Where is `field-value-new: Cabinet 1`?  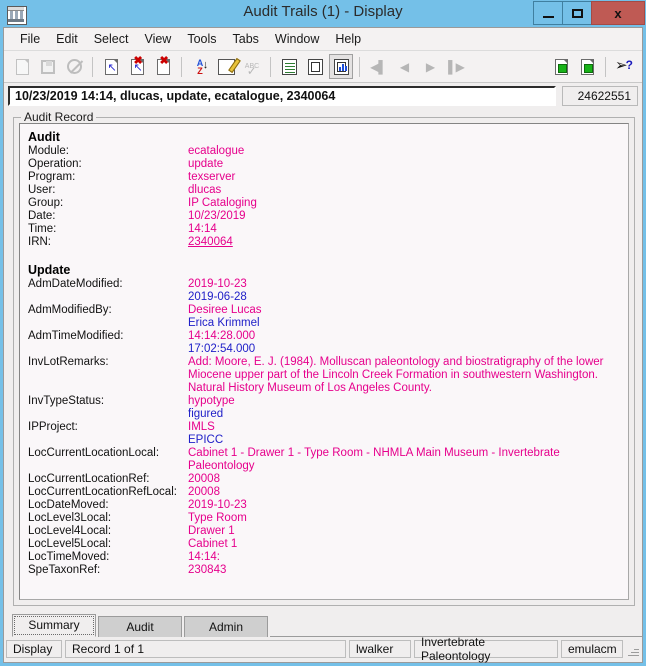 field-value-new: Cabinet 1 is located at coordinates (213, 544).